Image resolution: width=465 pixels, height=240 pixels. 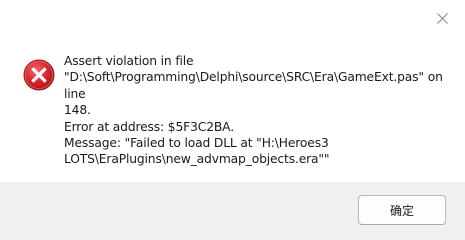 I want to click on error-icon, so click(x=39, y=75).